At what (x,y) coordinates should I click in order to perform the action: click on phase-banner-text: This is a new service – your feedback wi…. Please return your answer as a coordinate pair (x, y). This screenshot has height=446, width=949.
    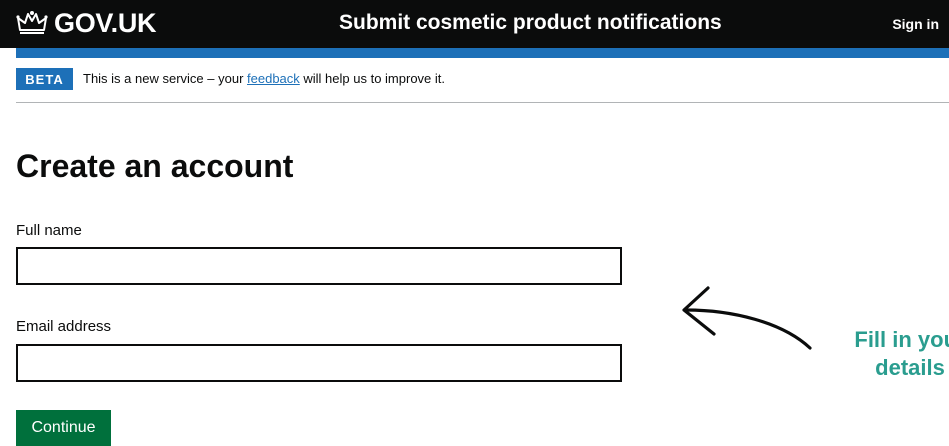
    Looking at the image, I should click on (264, 78).